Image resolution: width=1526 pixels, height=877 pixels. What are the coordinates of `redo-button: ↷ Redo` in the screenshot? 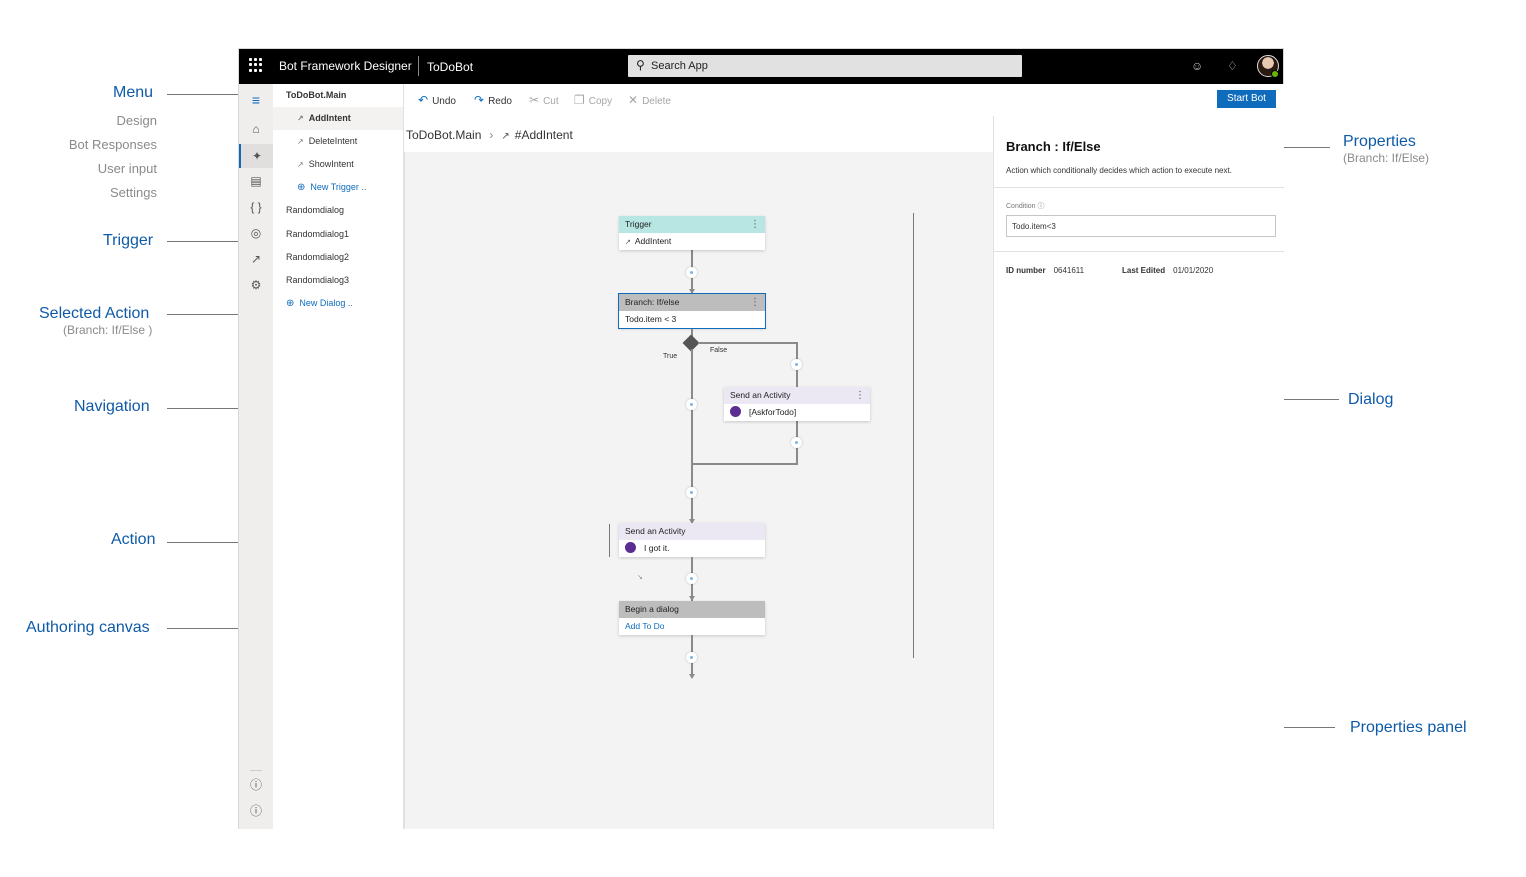 It's located at (493, 100).